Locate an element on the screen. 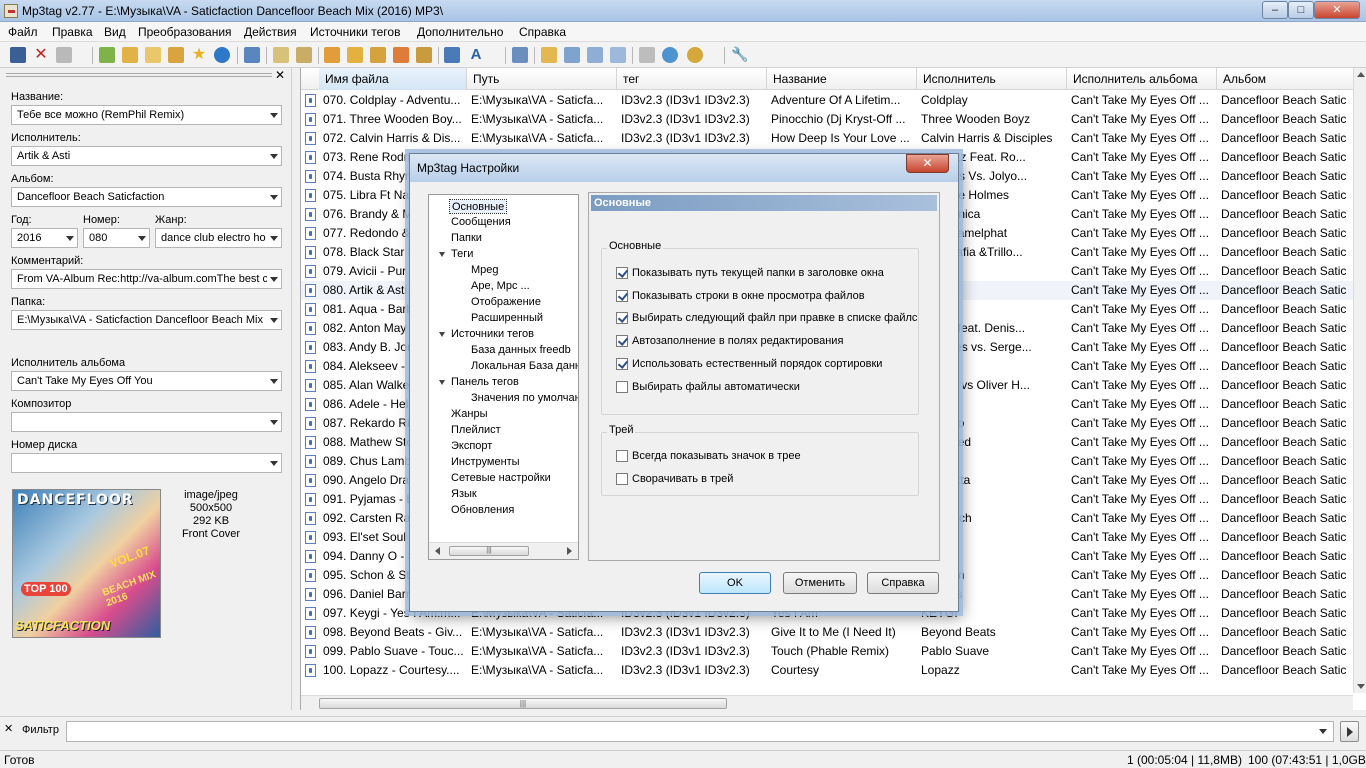 This screenshot has height=768, width=1366. menu-view: Вид is located at coordinates (115, 32).